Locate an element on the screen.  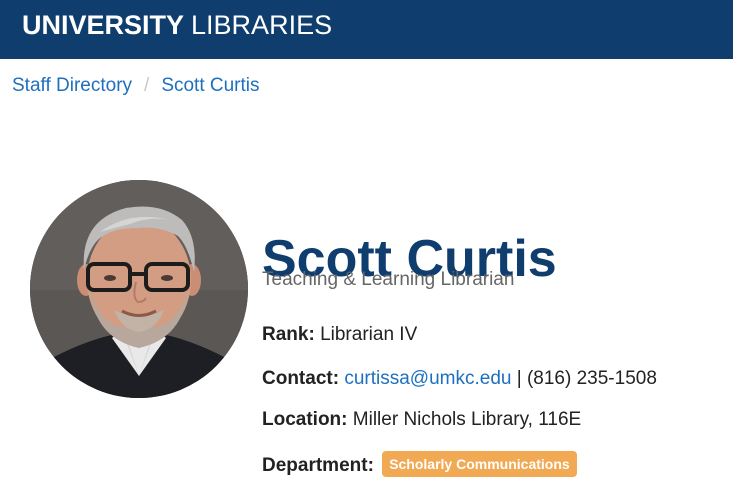
rank-row: Rank: Librarian IV is located at coordinates (339, 335).